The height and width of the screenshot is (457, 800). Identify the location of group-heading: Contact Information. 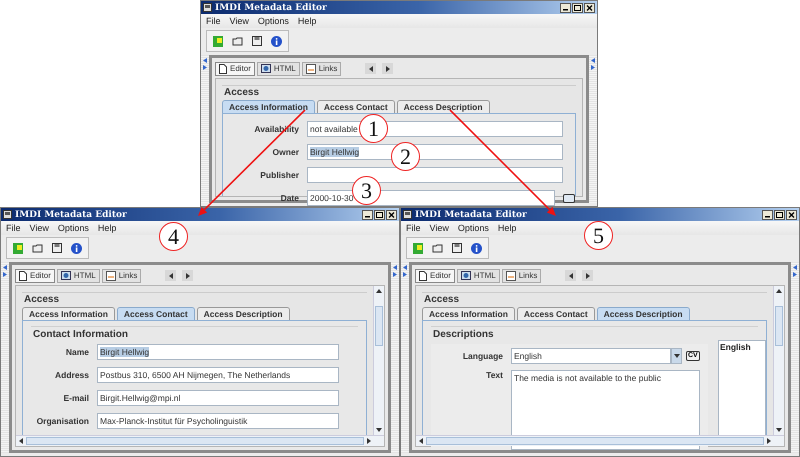
(81, 334).